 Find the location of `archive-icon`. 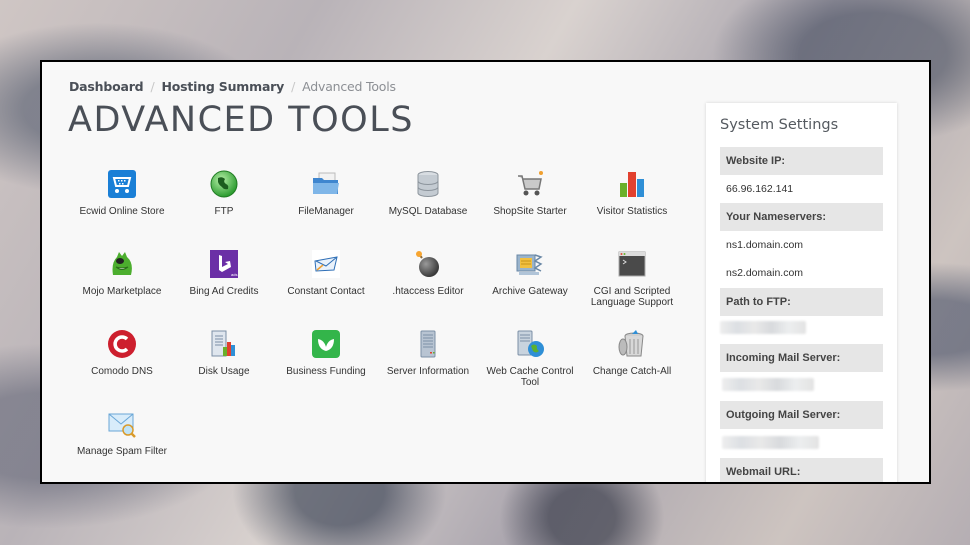

archive-icon is located at coordinates (530, 264).